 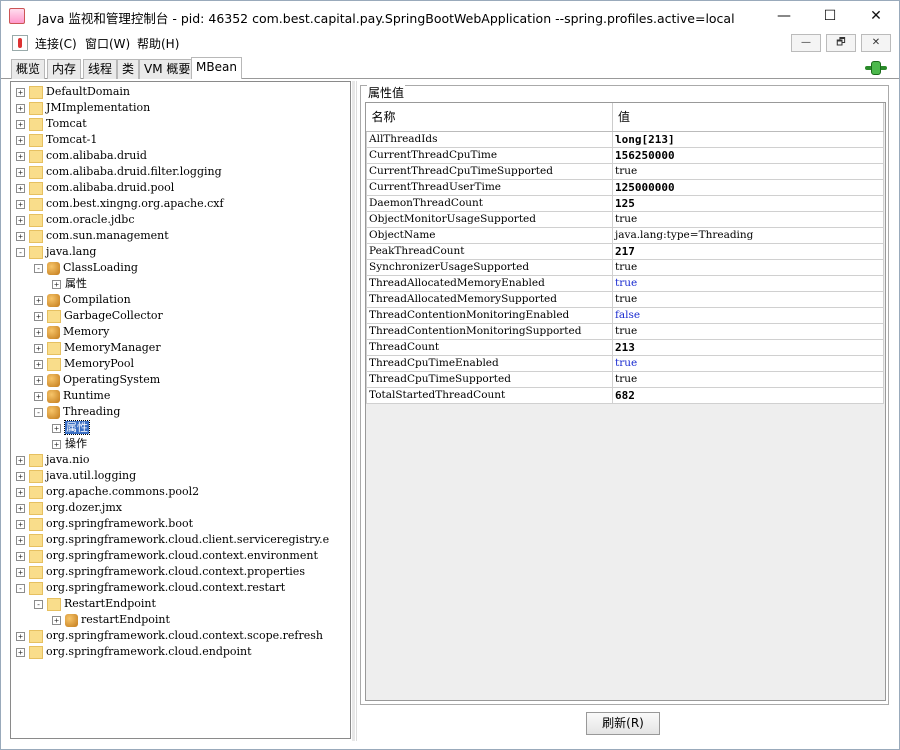 I want to click on internal-minimize-button: —, so click(x=806, y=43).